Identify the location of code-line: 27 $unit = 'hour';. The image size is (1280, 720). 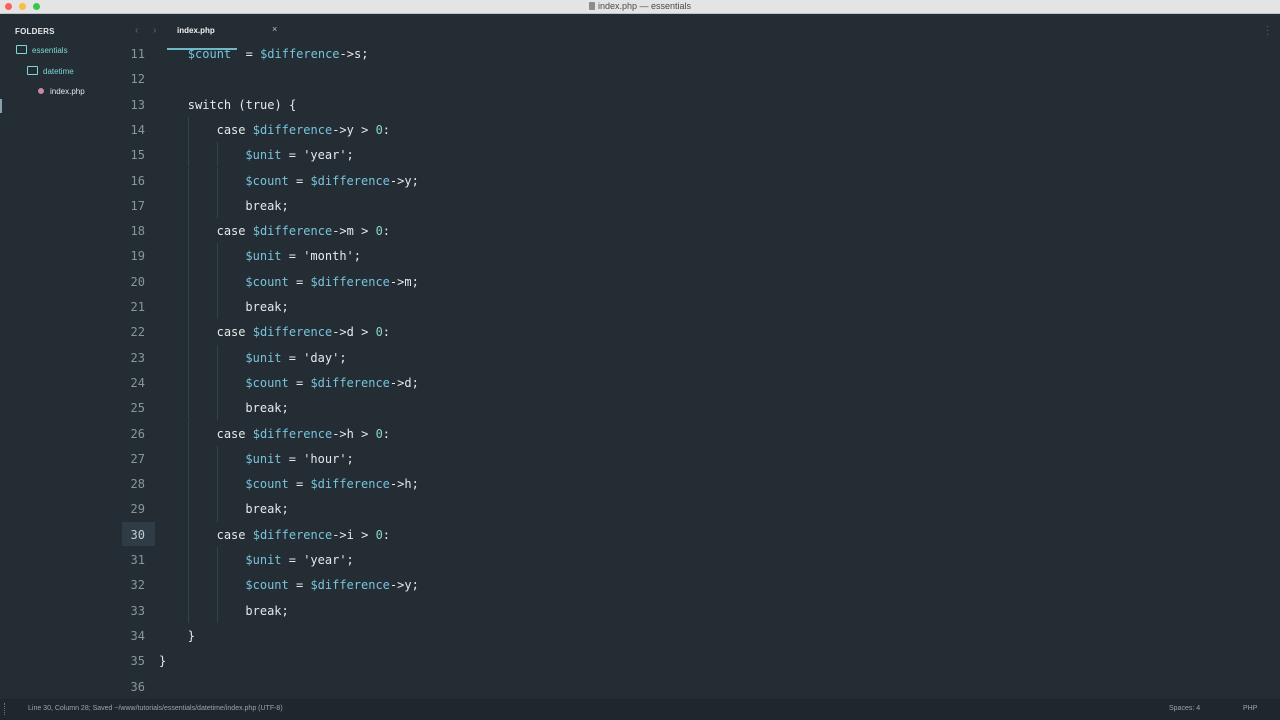
(701, 458).